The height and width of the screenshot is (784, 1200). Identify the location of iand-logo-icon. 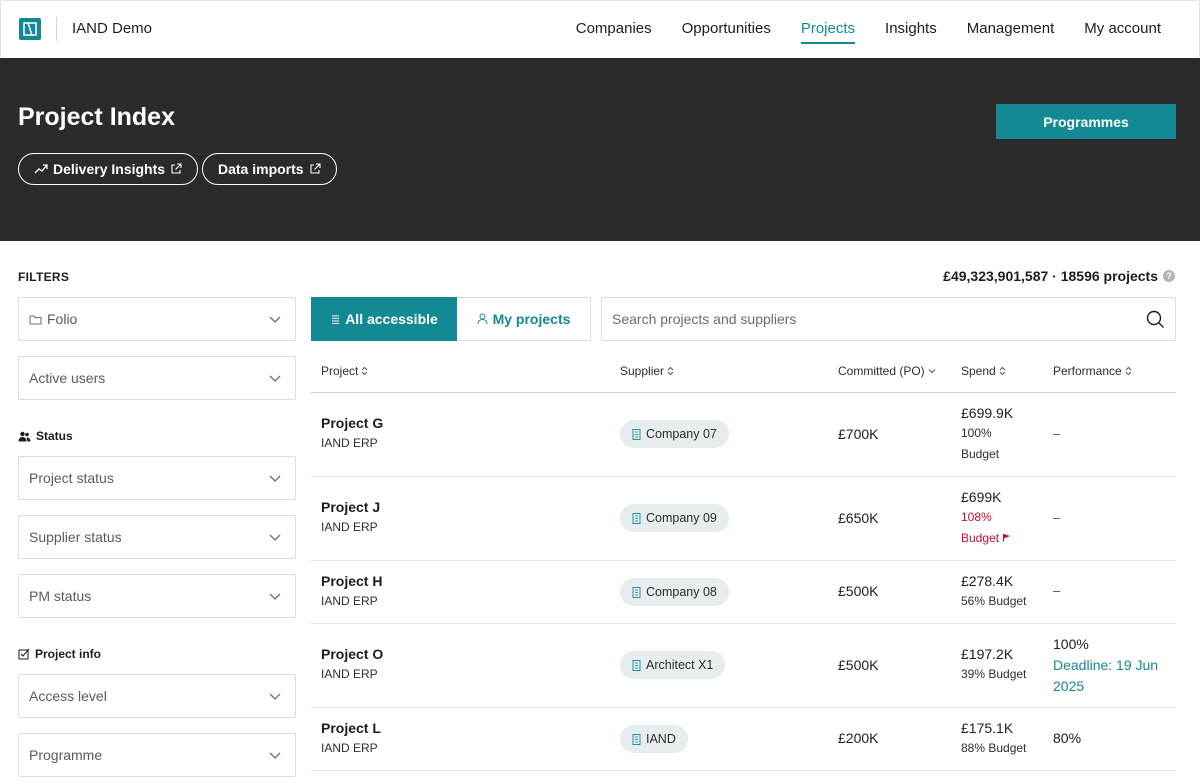
(30, 29).